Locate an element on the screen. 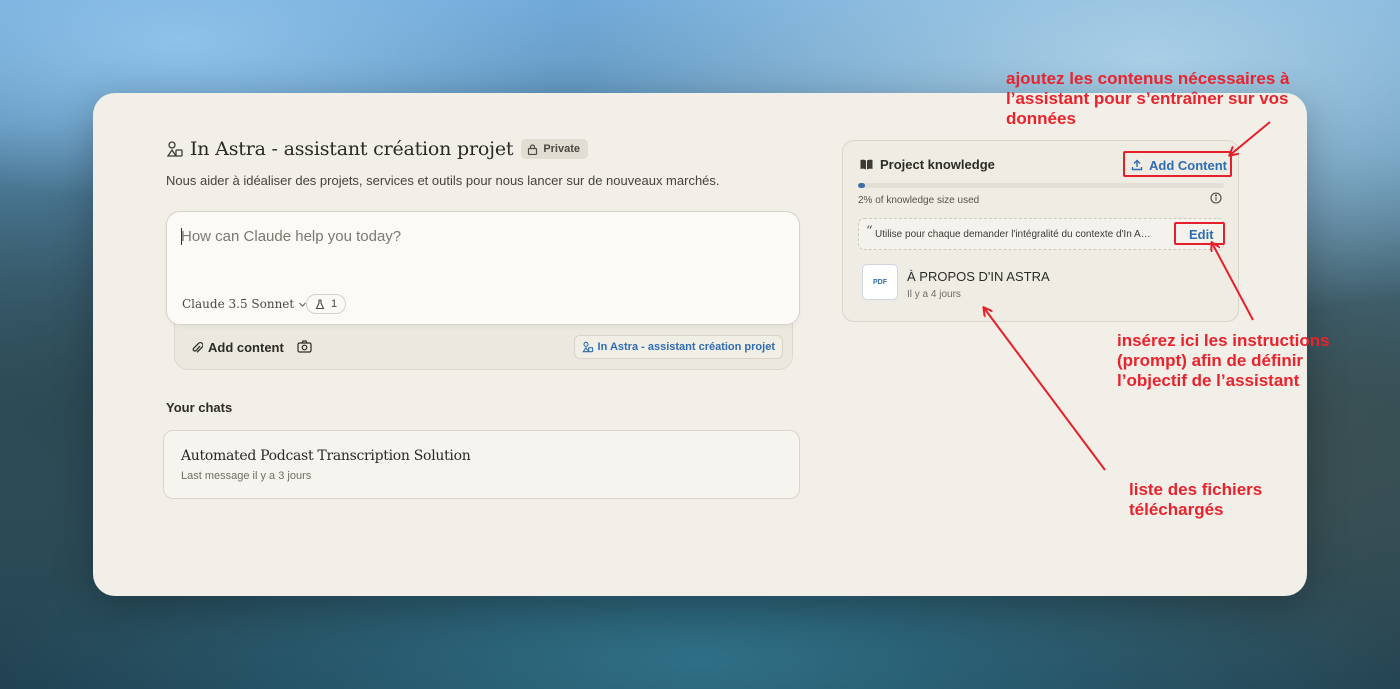 This screenshot has width=1400, height=689. add-content-button: Add content is located at coordinates (237, 347).